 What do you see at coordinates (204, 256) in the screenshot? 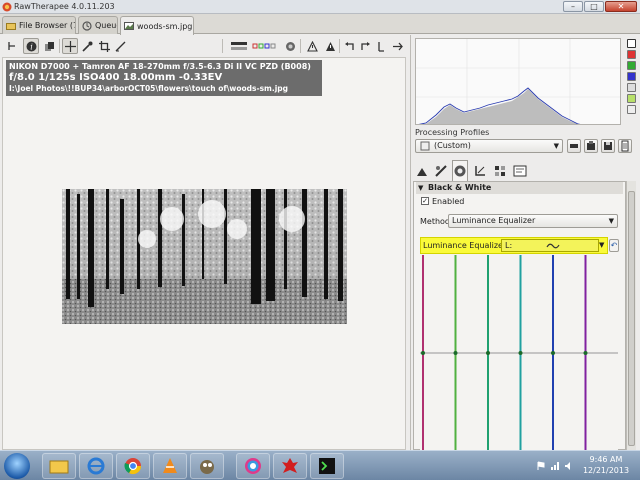
I see `preview-photo` at bounding box center [204, 256].